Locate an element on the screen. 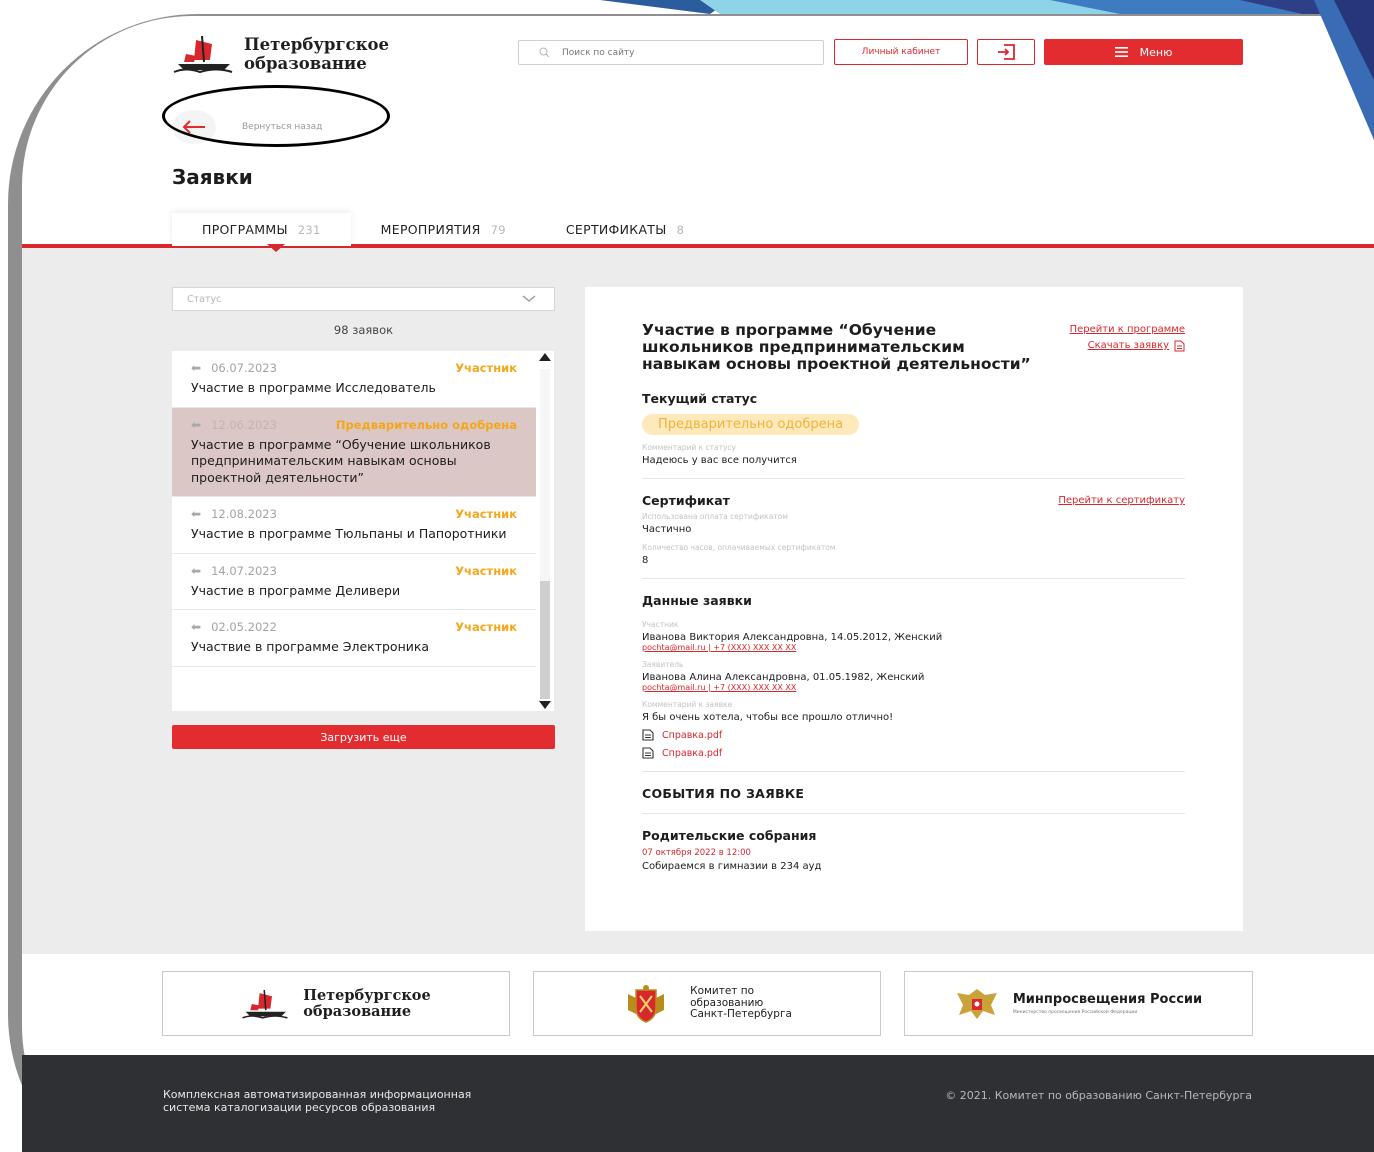 This screenshot has height=1152, width=1374. cert-hours-value: 8 is located at coordinates (645, 560).